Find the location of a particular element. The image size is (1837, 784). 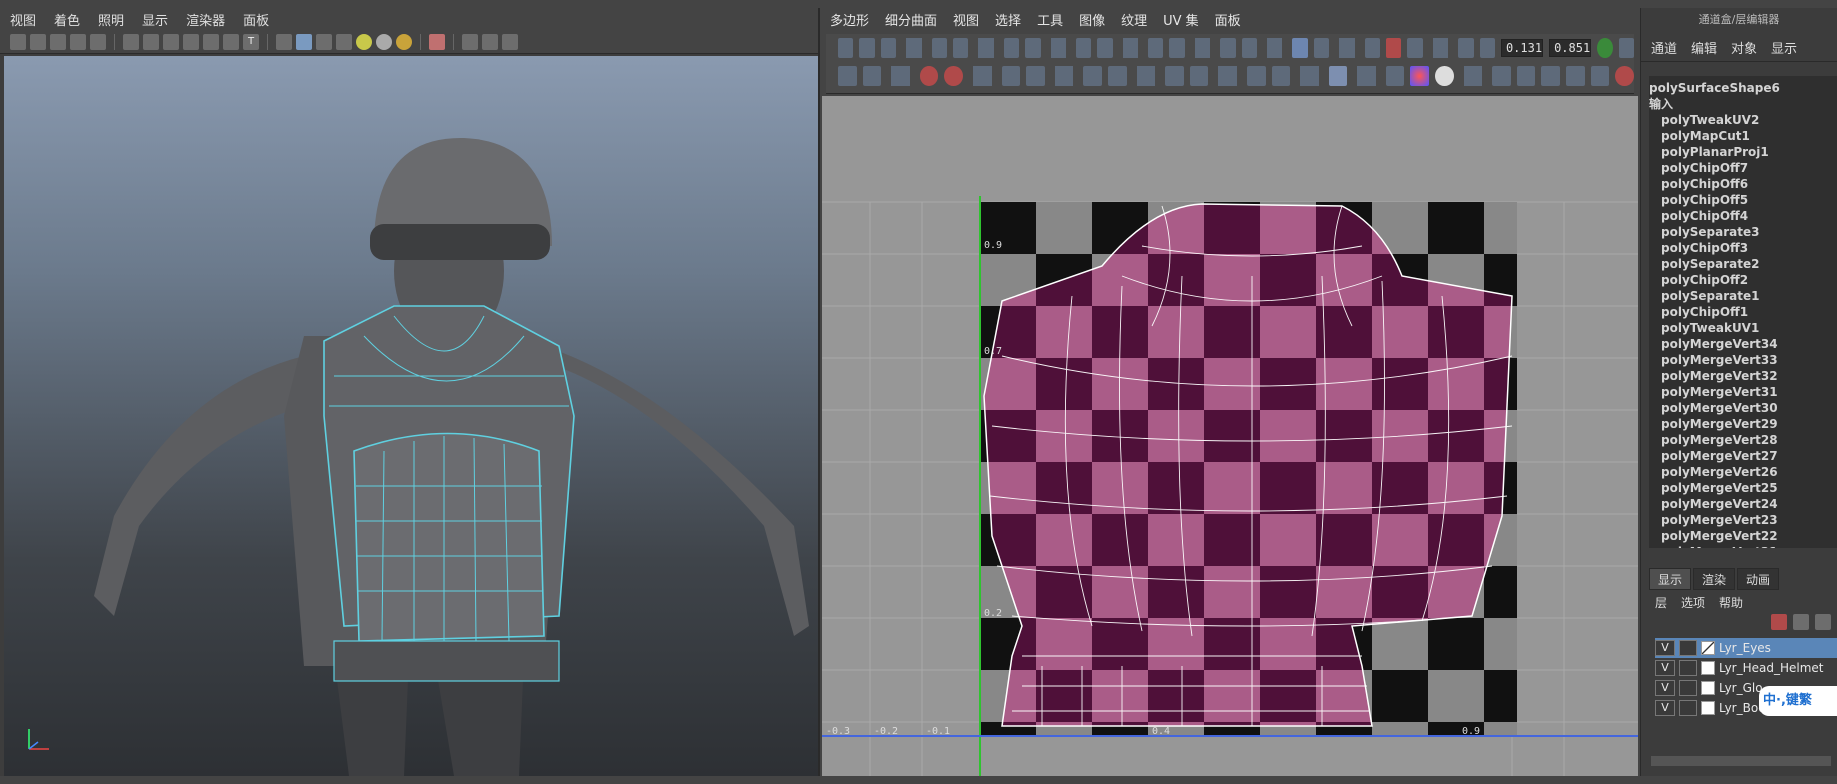

history-node: polyMergeVert28 is located at coordinates (1743, 440).